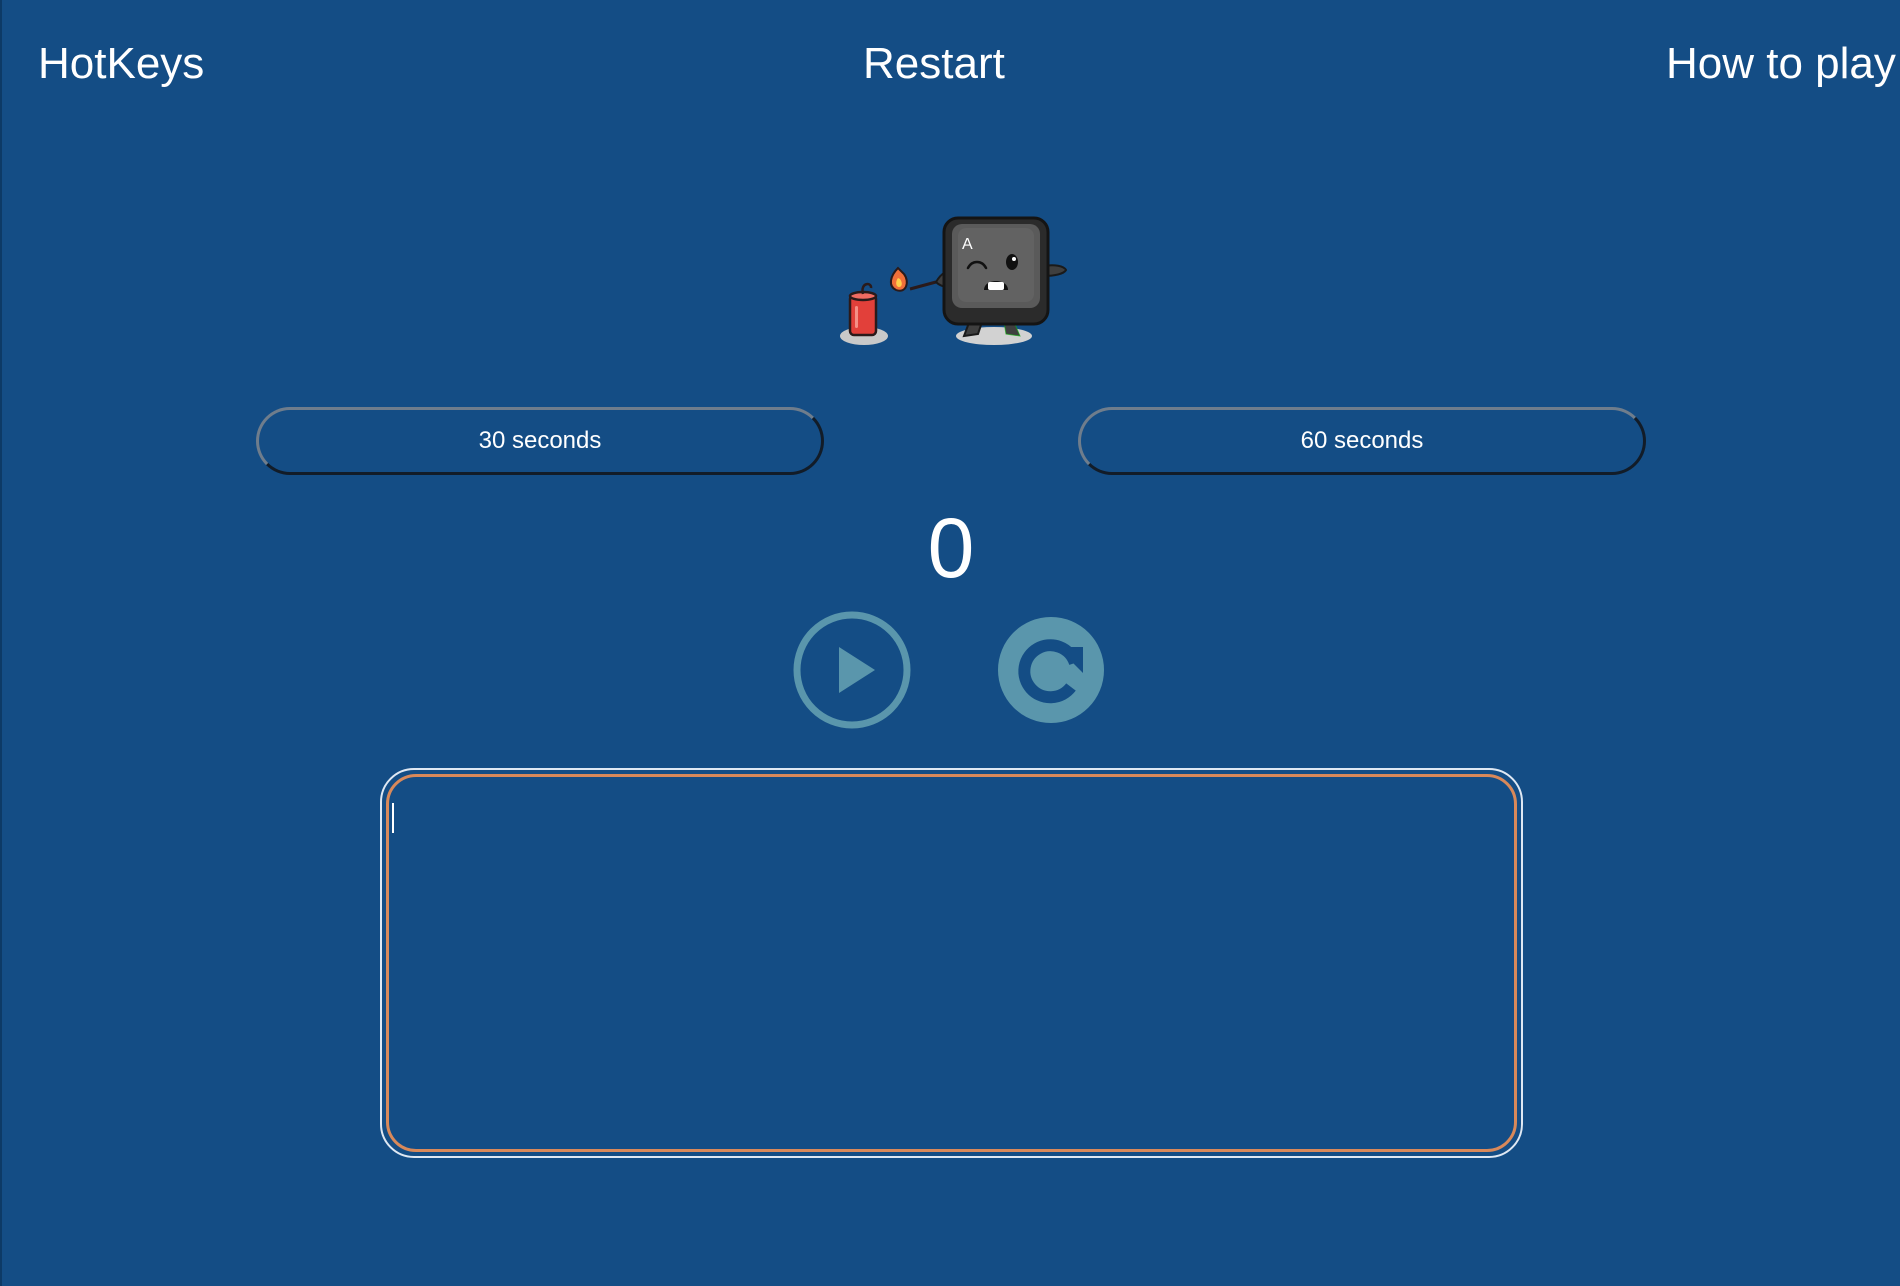 The height and width of the screenshot is (1286, 1900). Describe the element at coordinates (951, 548) in the screenshot. I see `score-display: 0` at that location.